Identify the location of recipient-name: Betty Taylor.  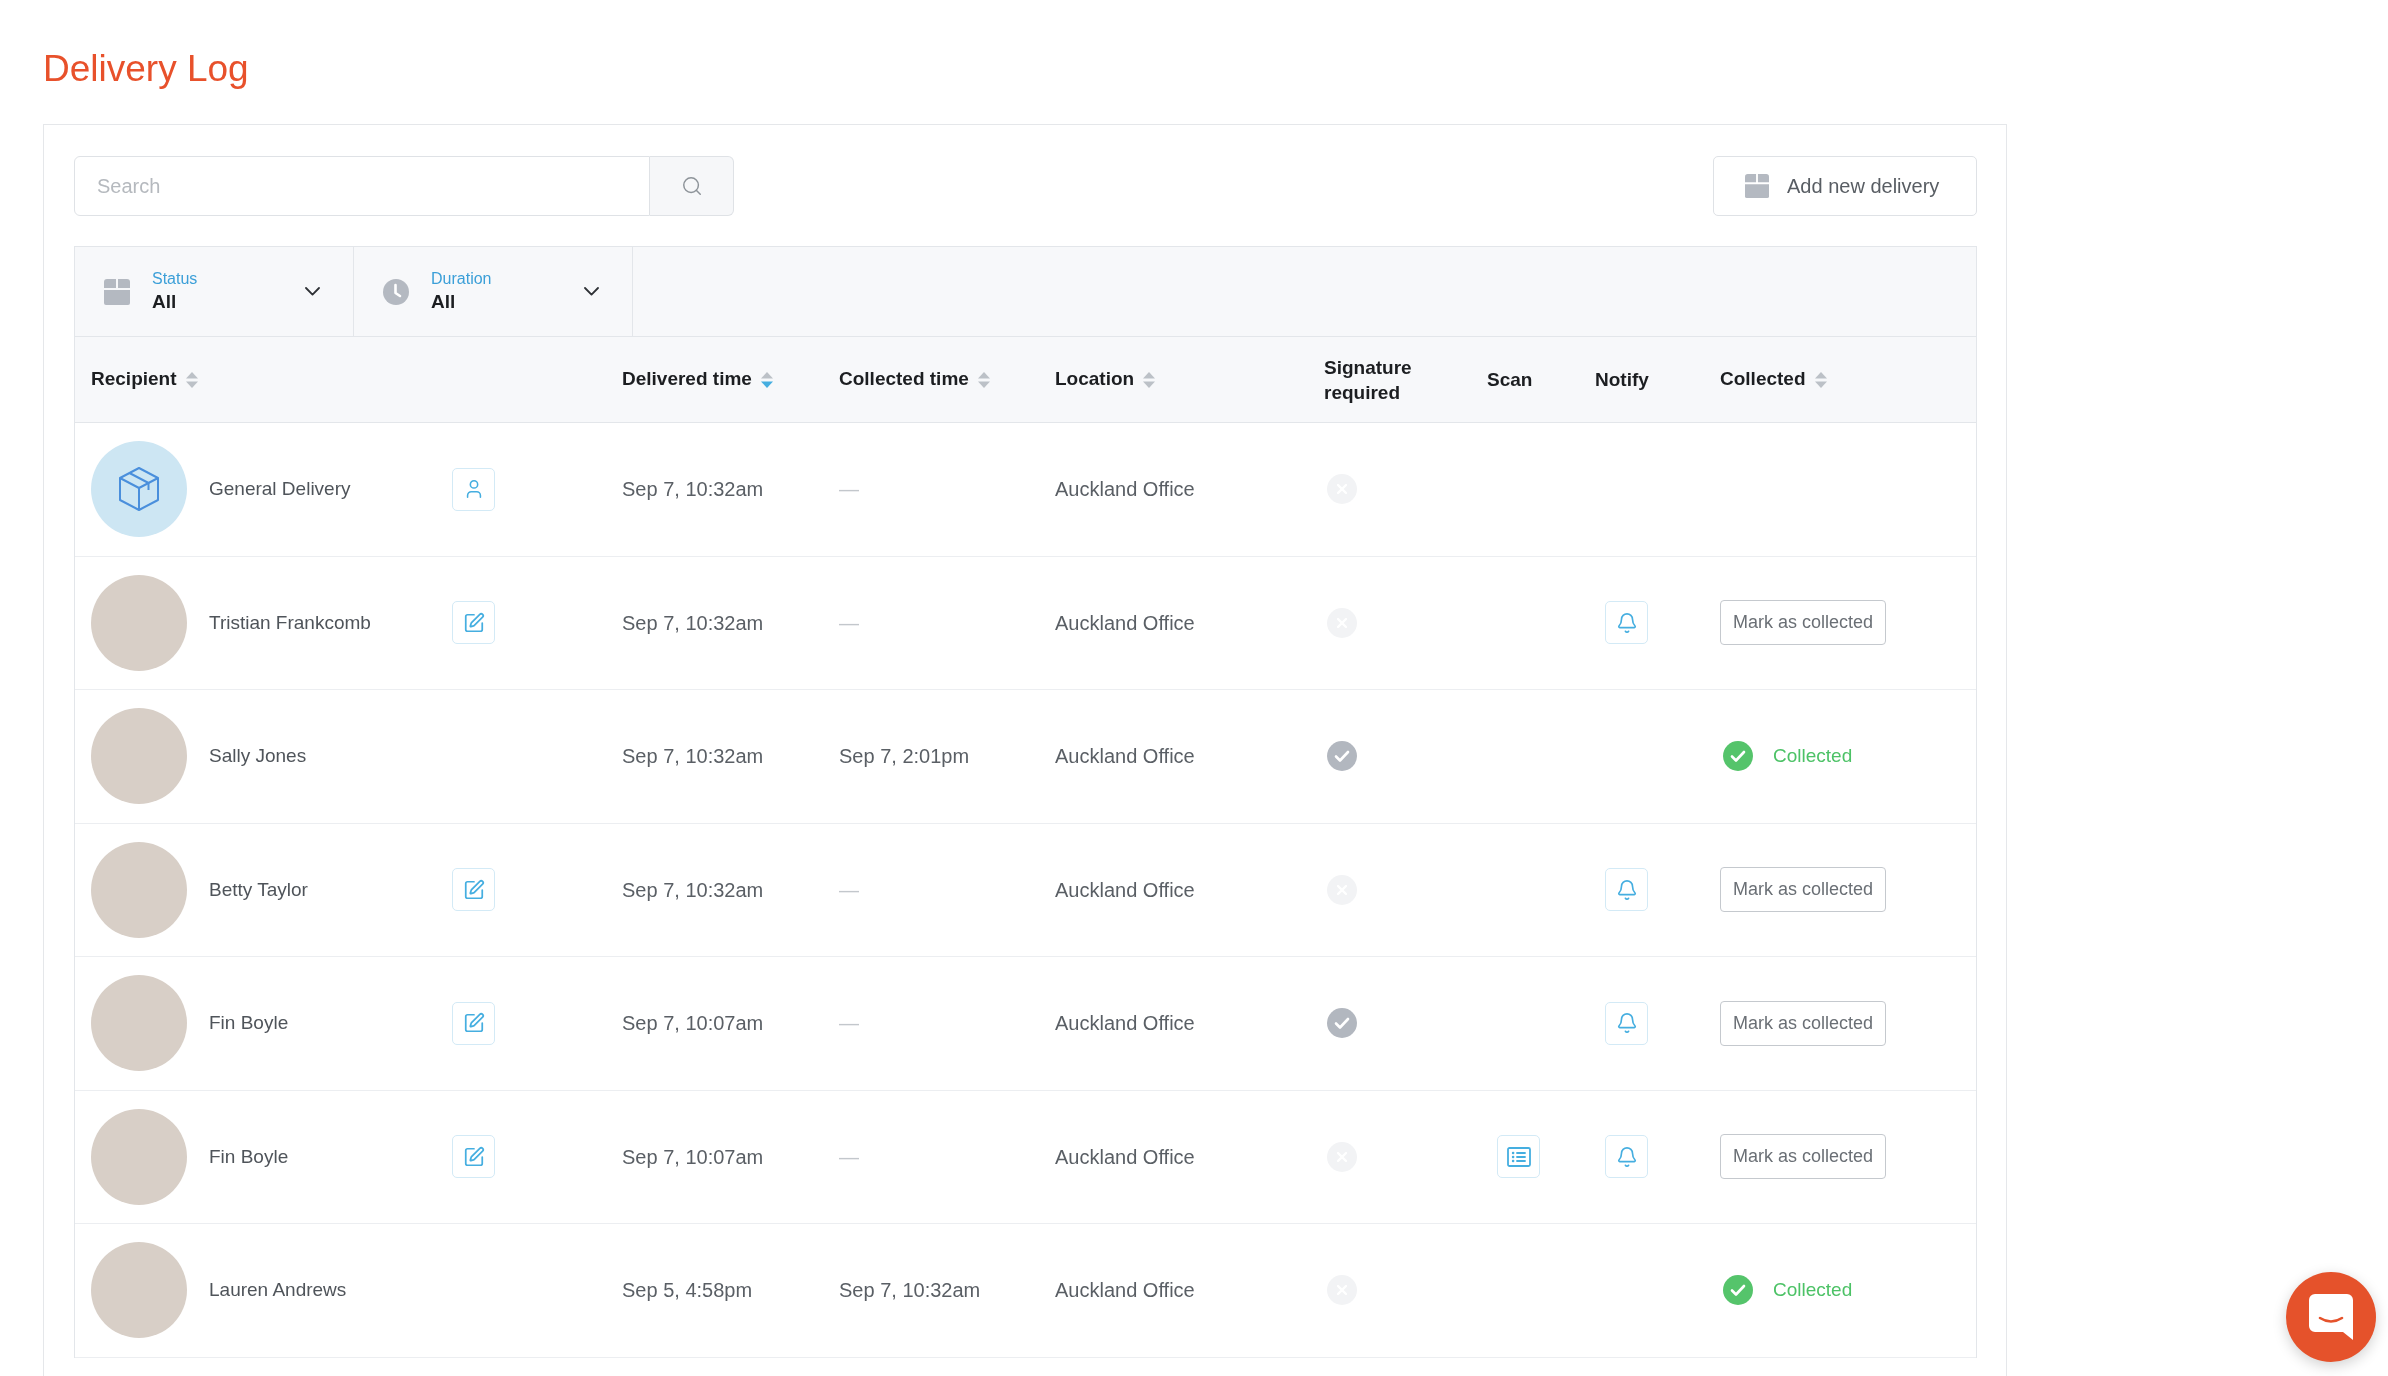
(259, 889).